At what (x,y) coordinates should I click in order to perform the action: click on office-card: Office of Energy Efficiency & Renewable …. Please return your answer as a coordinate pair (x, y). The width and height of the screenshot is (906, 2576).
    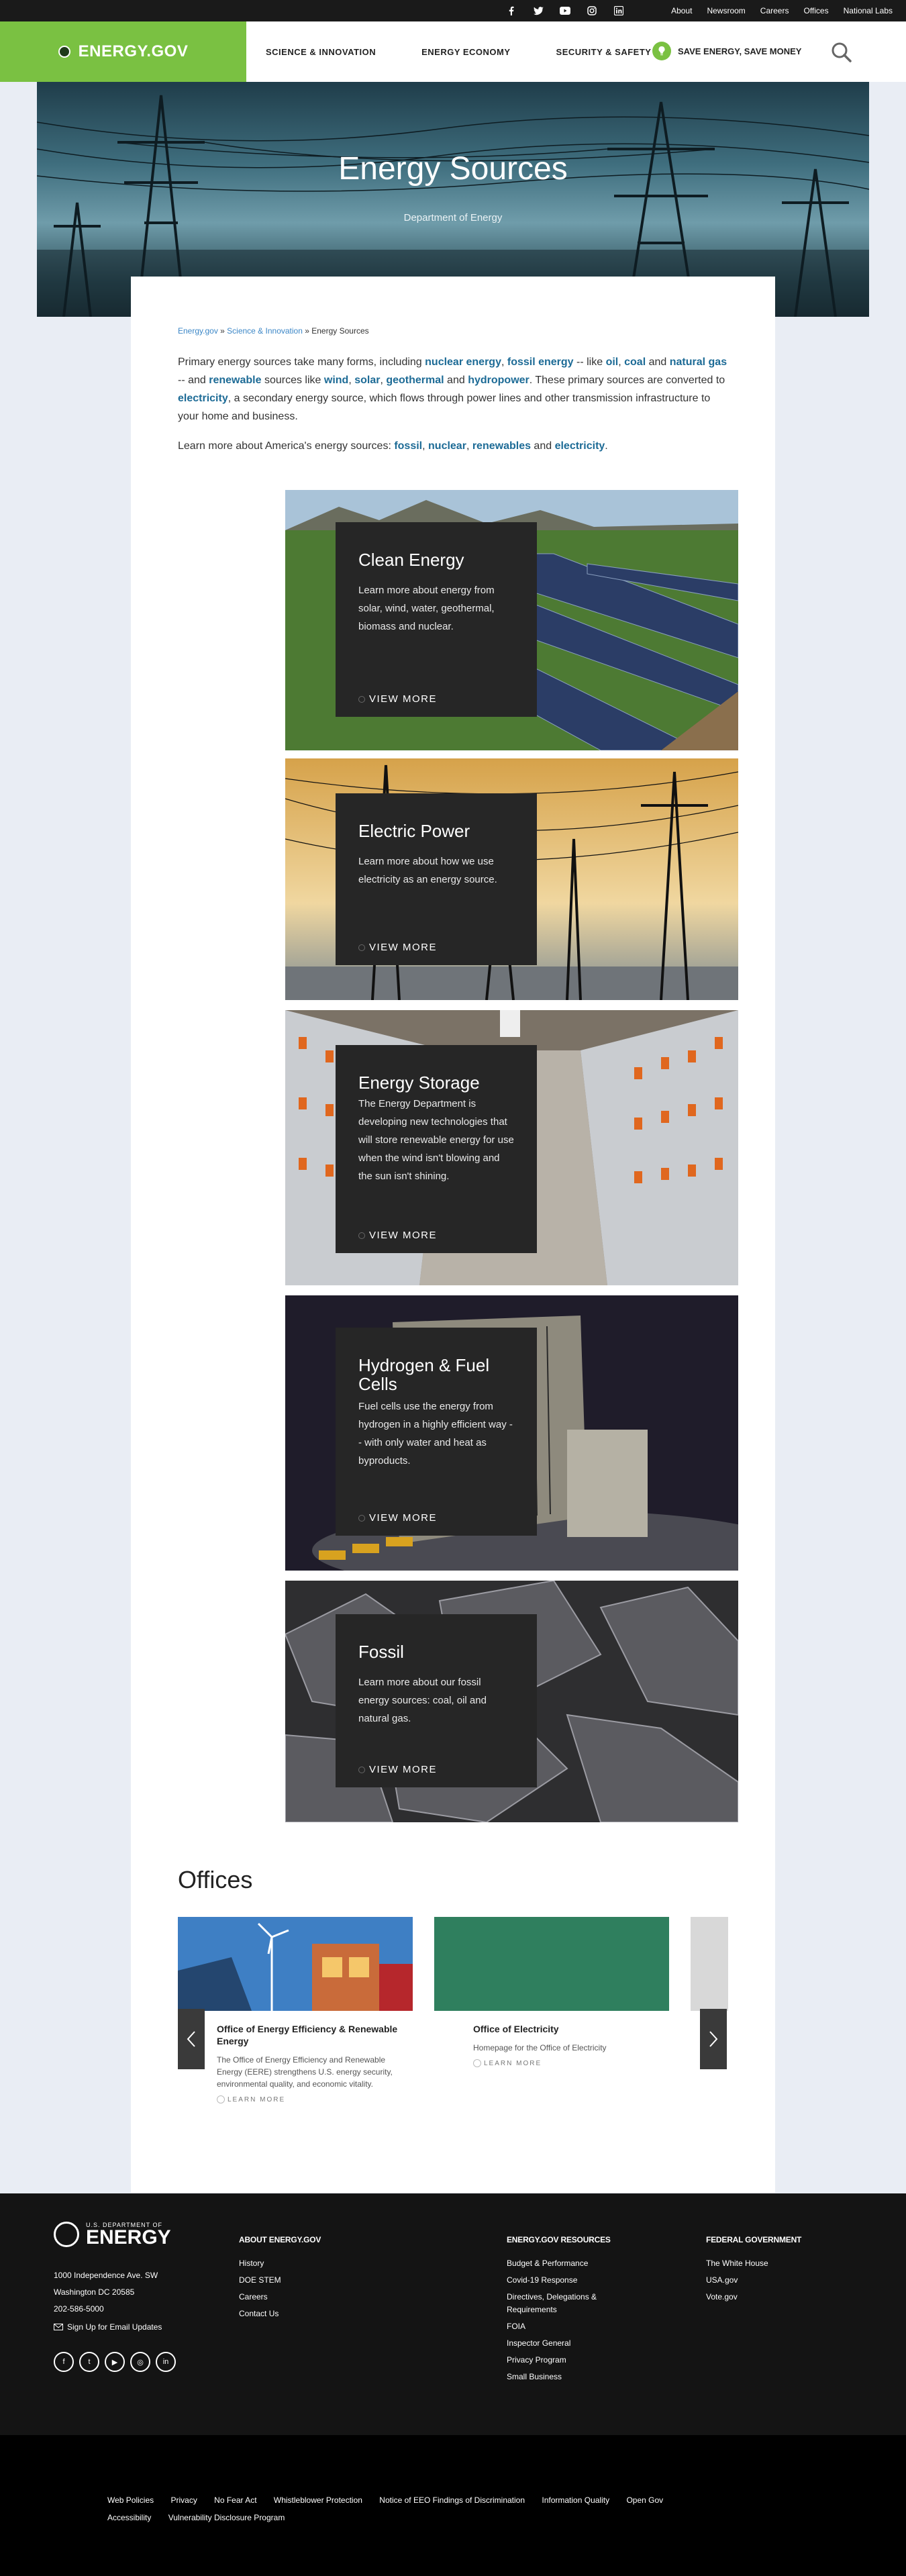
    Looking at the image, I should click on (295, 2010).